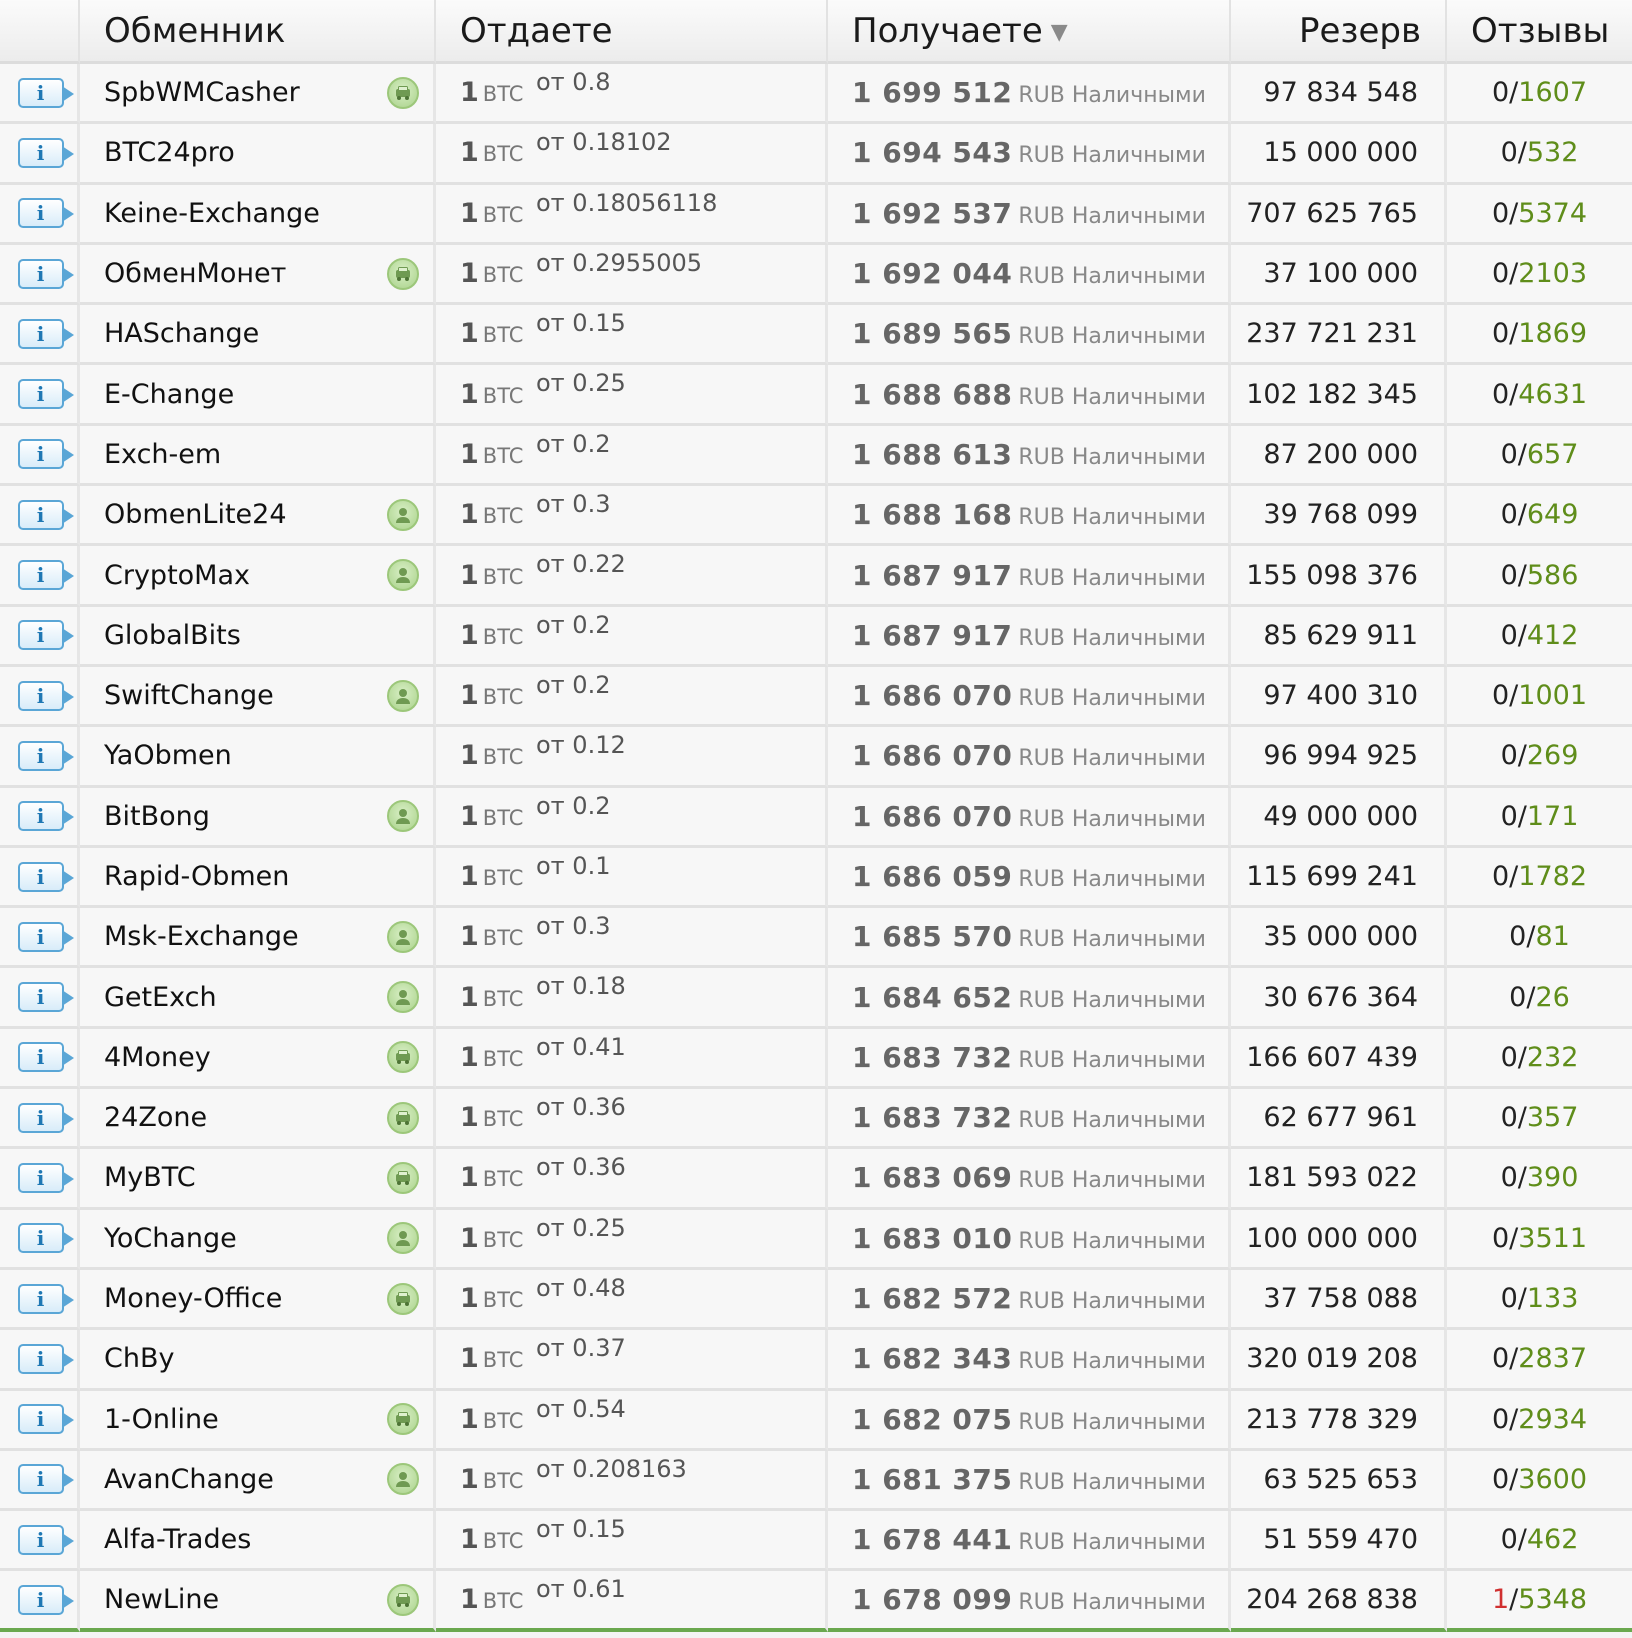 This screenshot has height=1638, width=1632. I want to click on header-exchanger: Обменник, so click(258, 32).